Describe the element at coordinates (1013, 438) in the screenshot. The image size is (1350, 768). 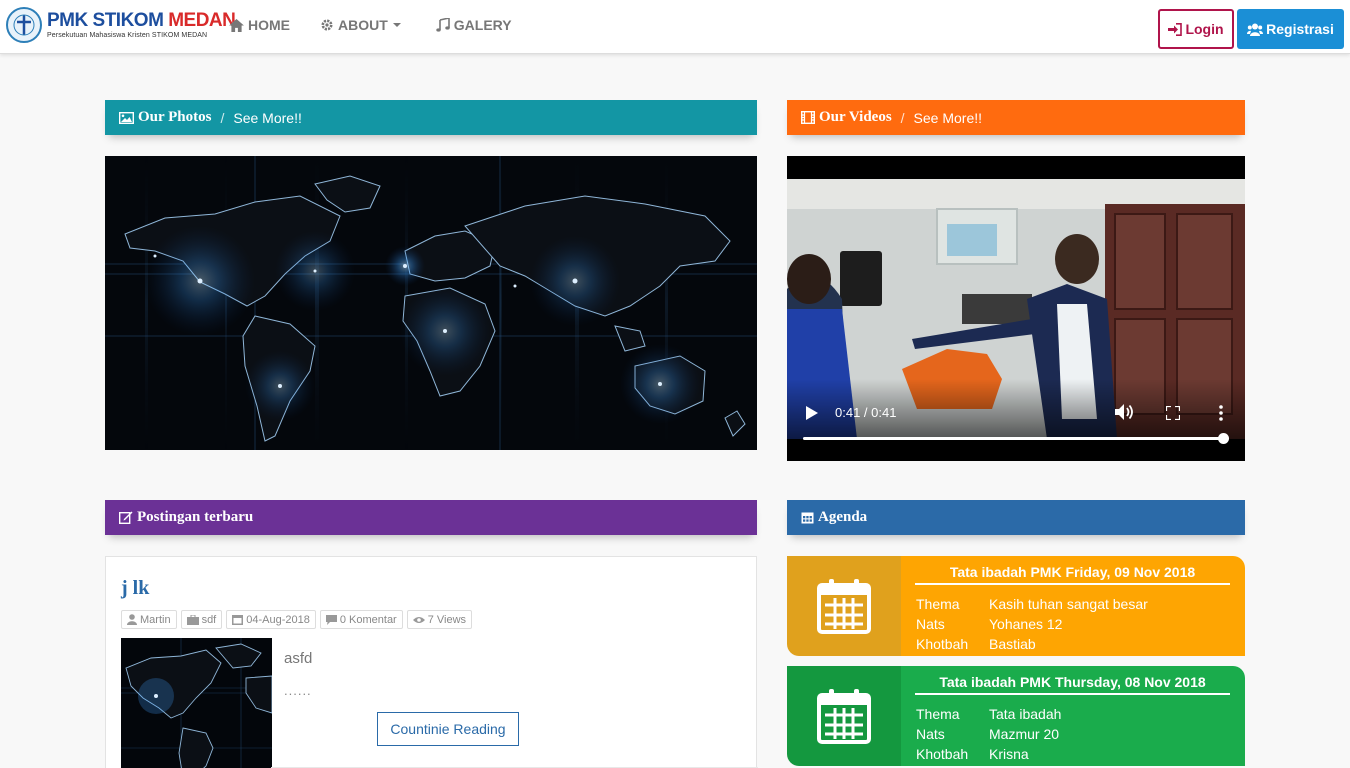
I see `video-progress-bar` at that location.